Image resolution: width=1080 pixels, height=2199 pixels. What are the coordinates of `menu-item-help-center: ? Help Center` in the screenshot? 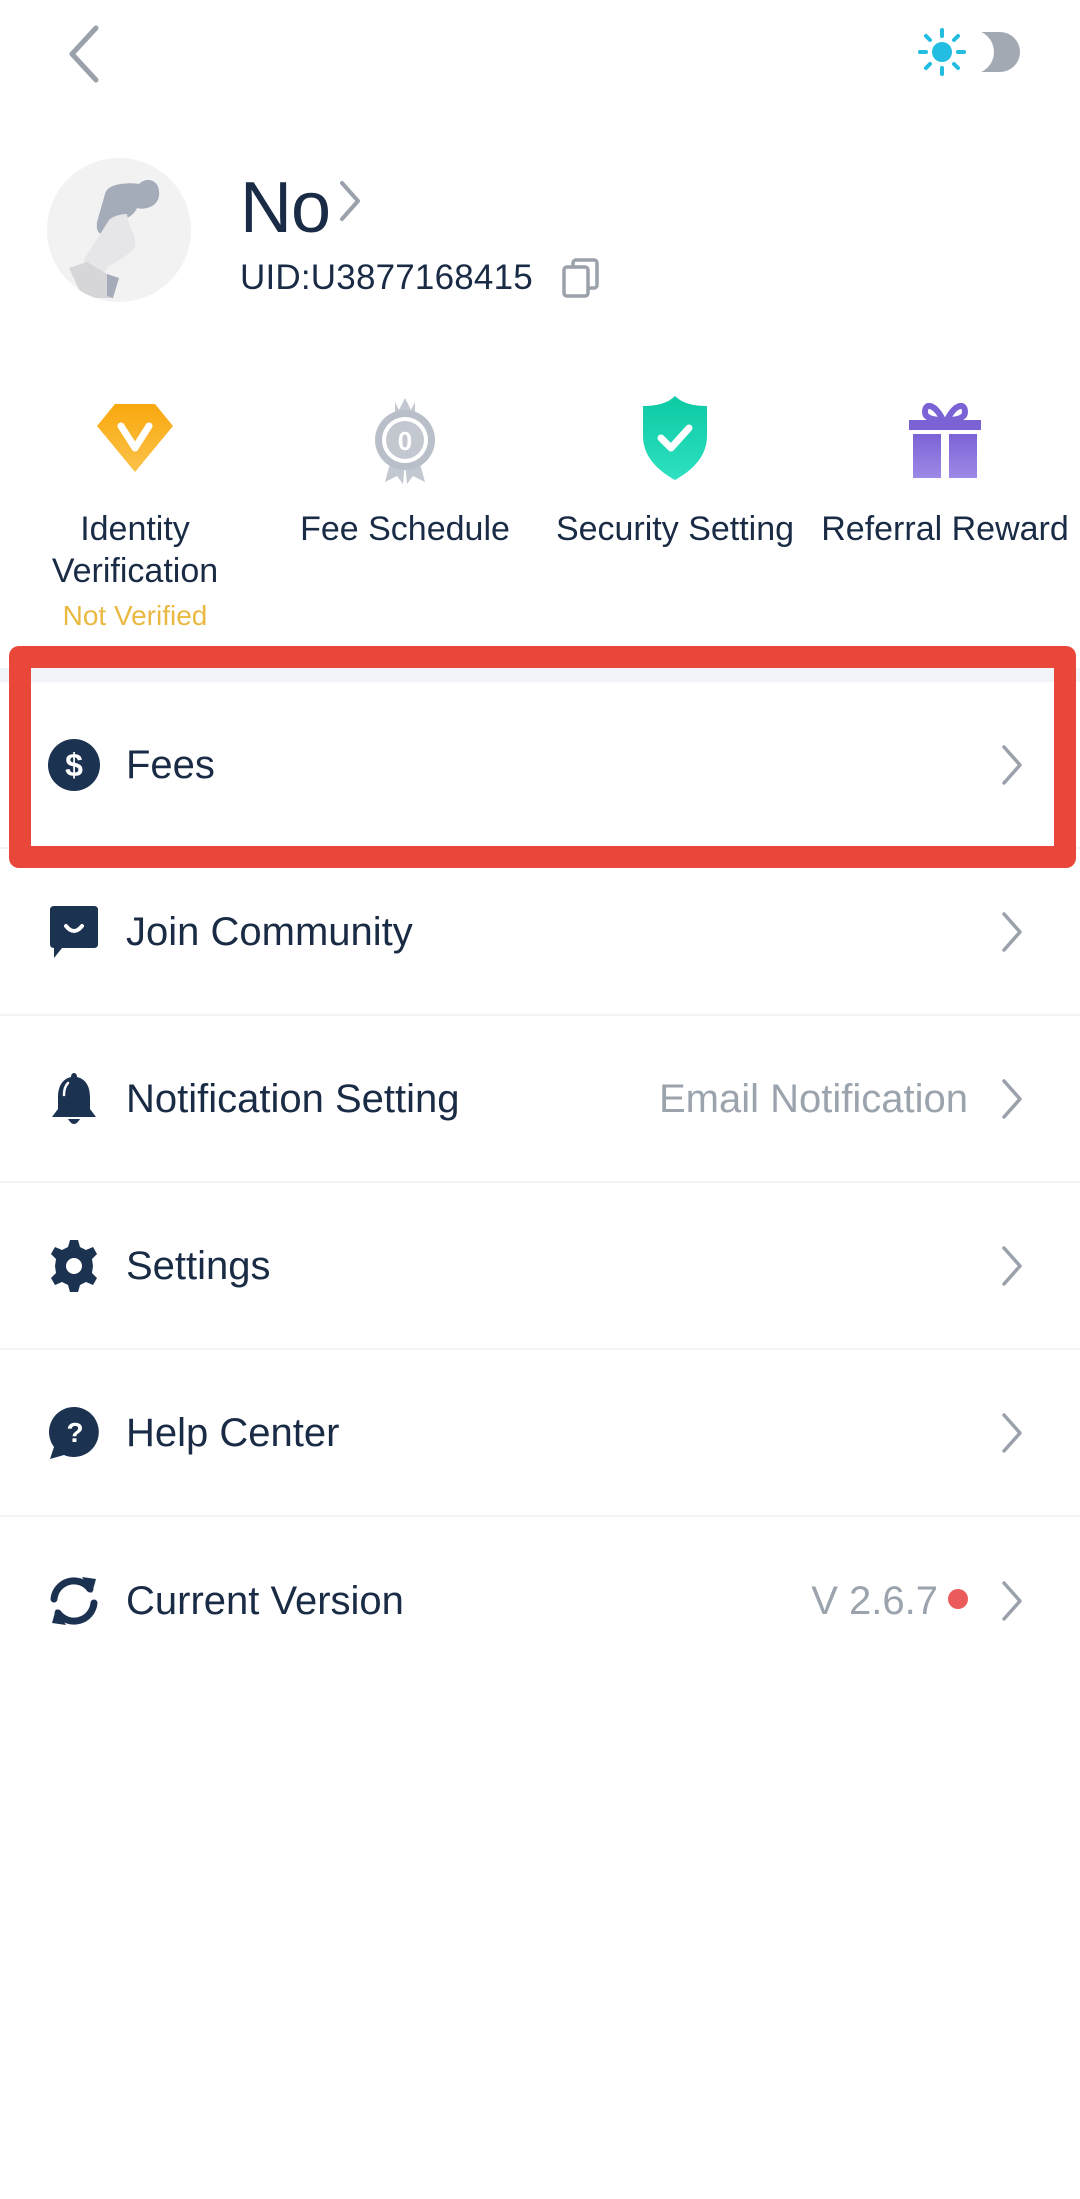 It's located at (540, 1433).